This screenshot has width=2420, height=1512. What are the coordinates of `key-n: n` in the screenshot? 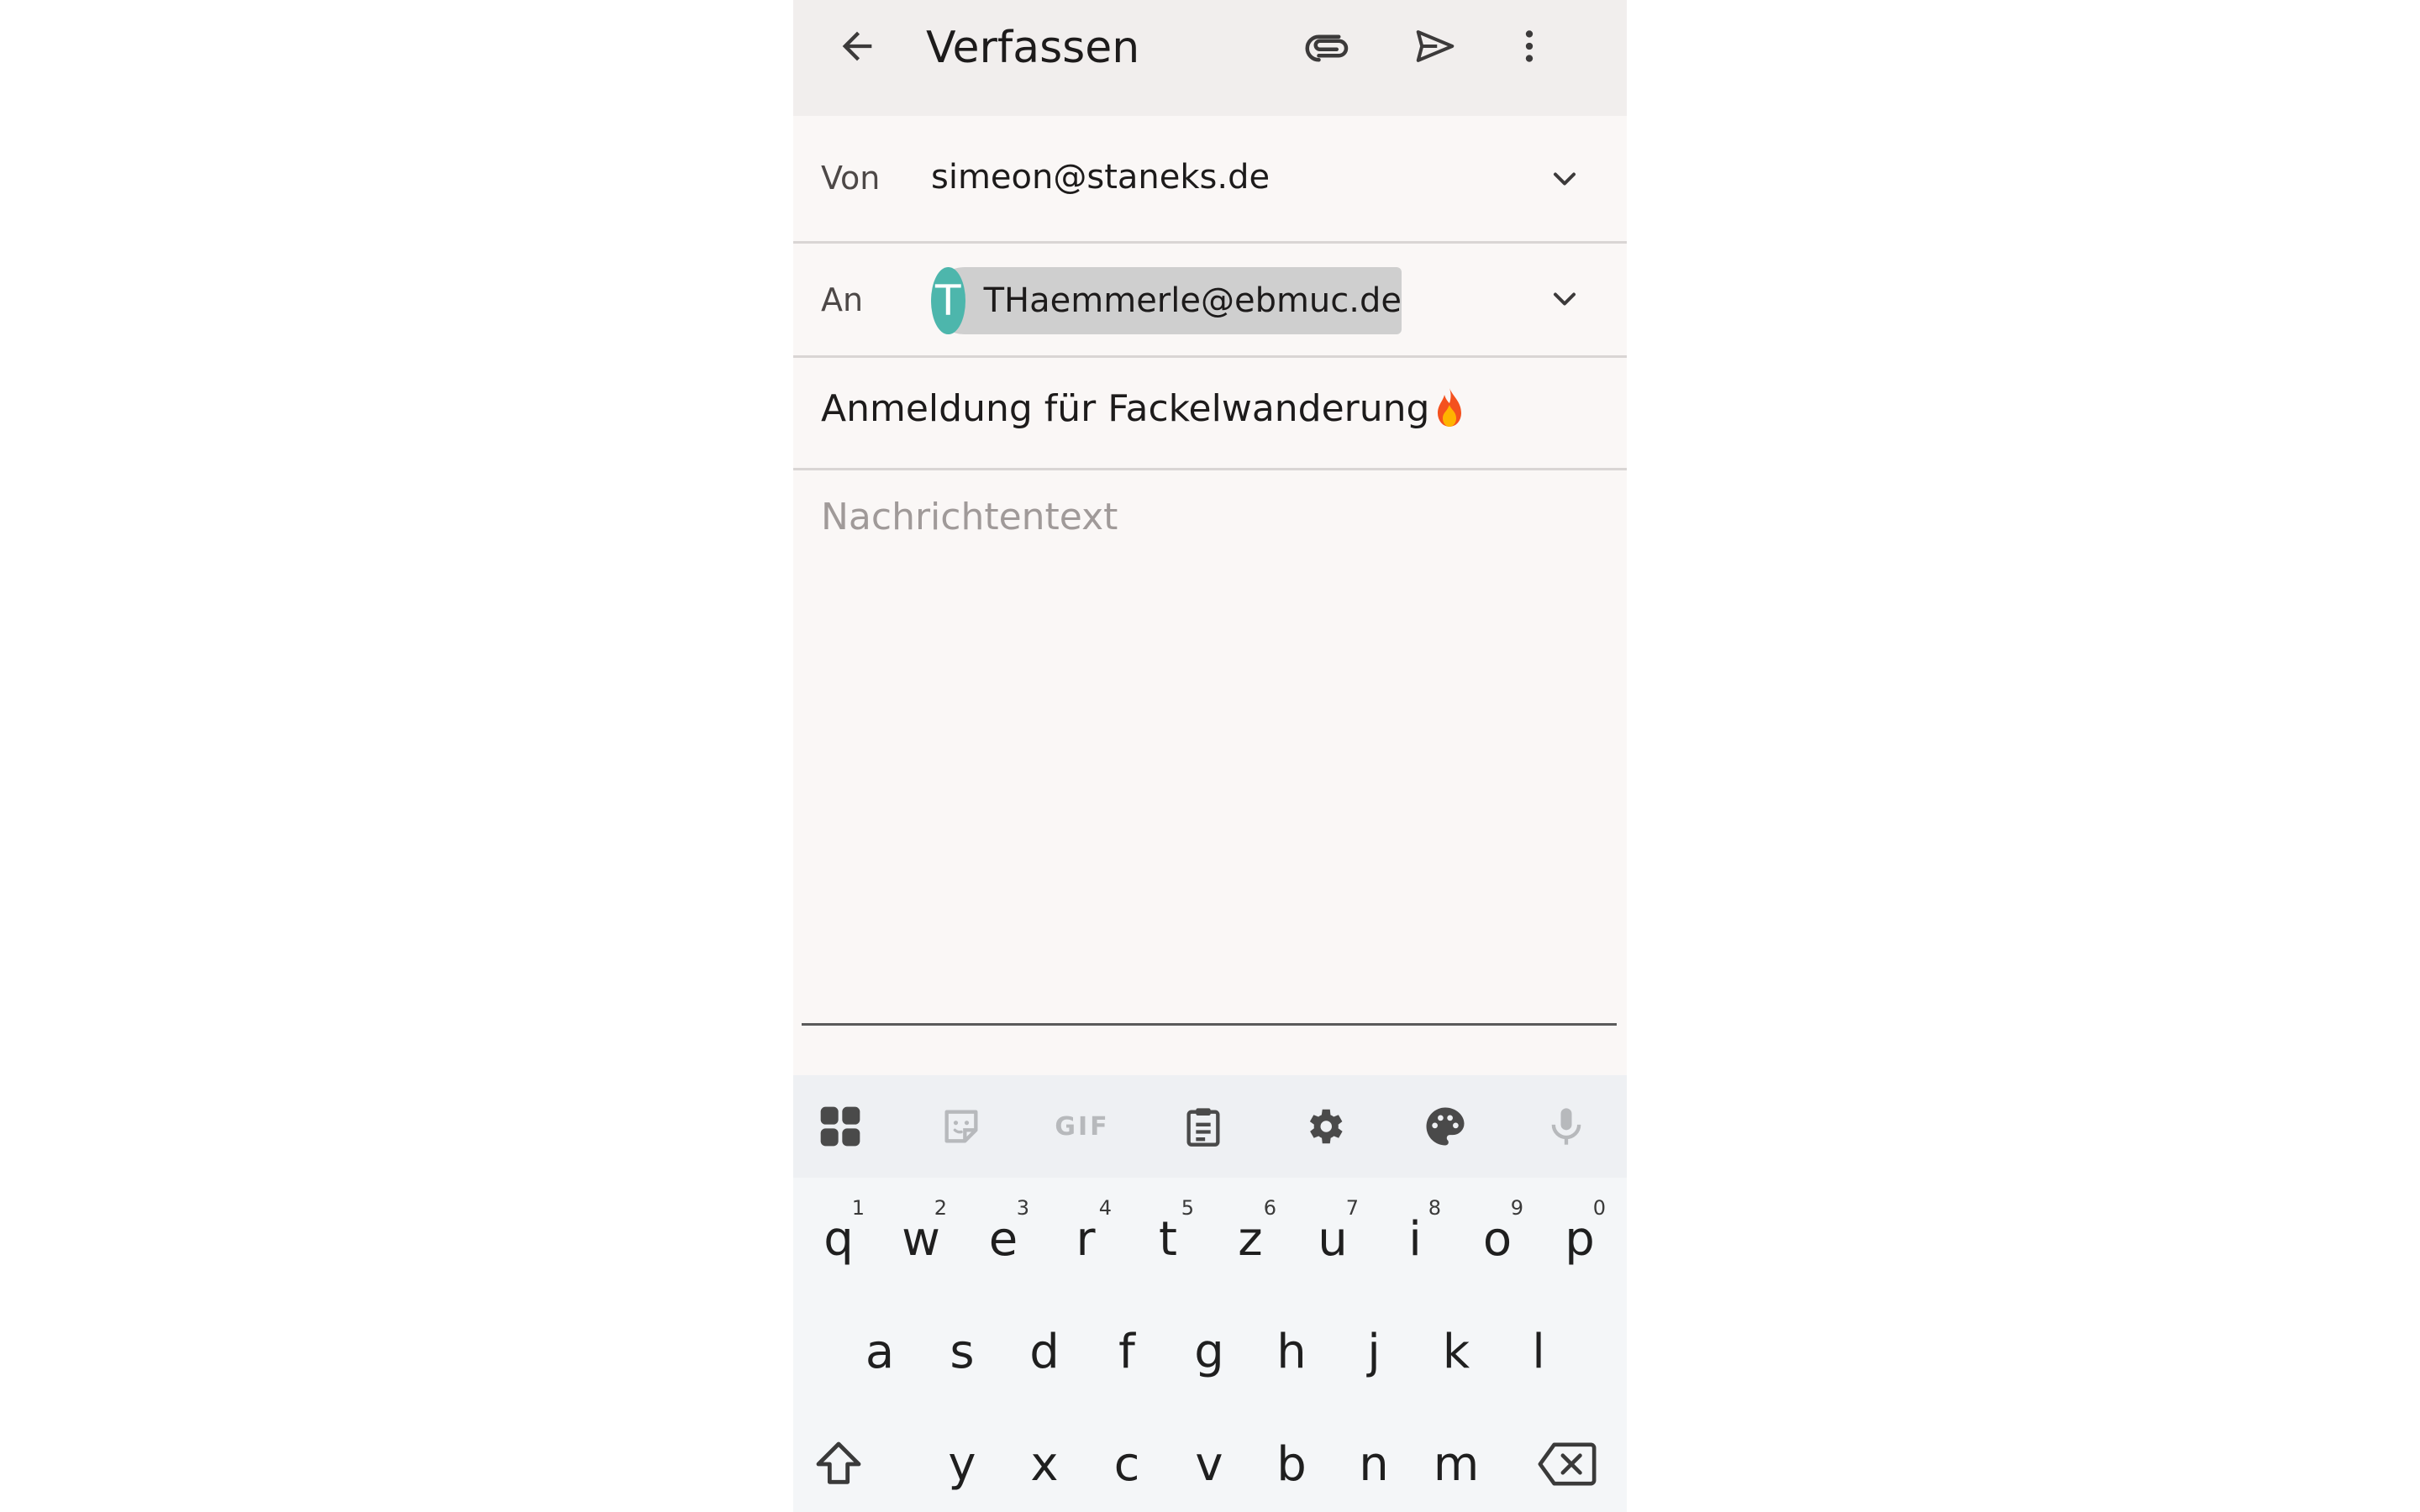 It's located at (1374, 1464).